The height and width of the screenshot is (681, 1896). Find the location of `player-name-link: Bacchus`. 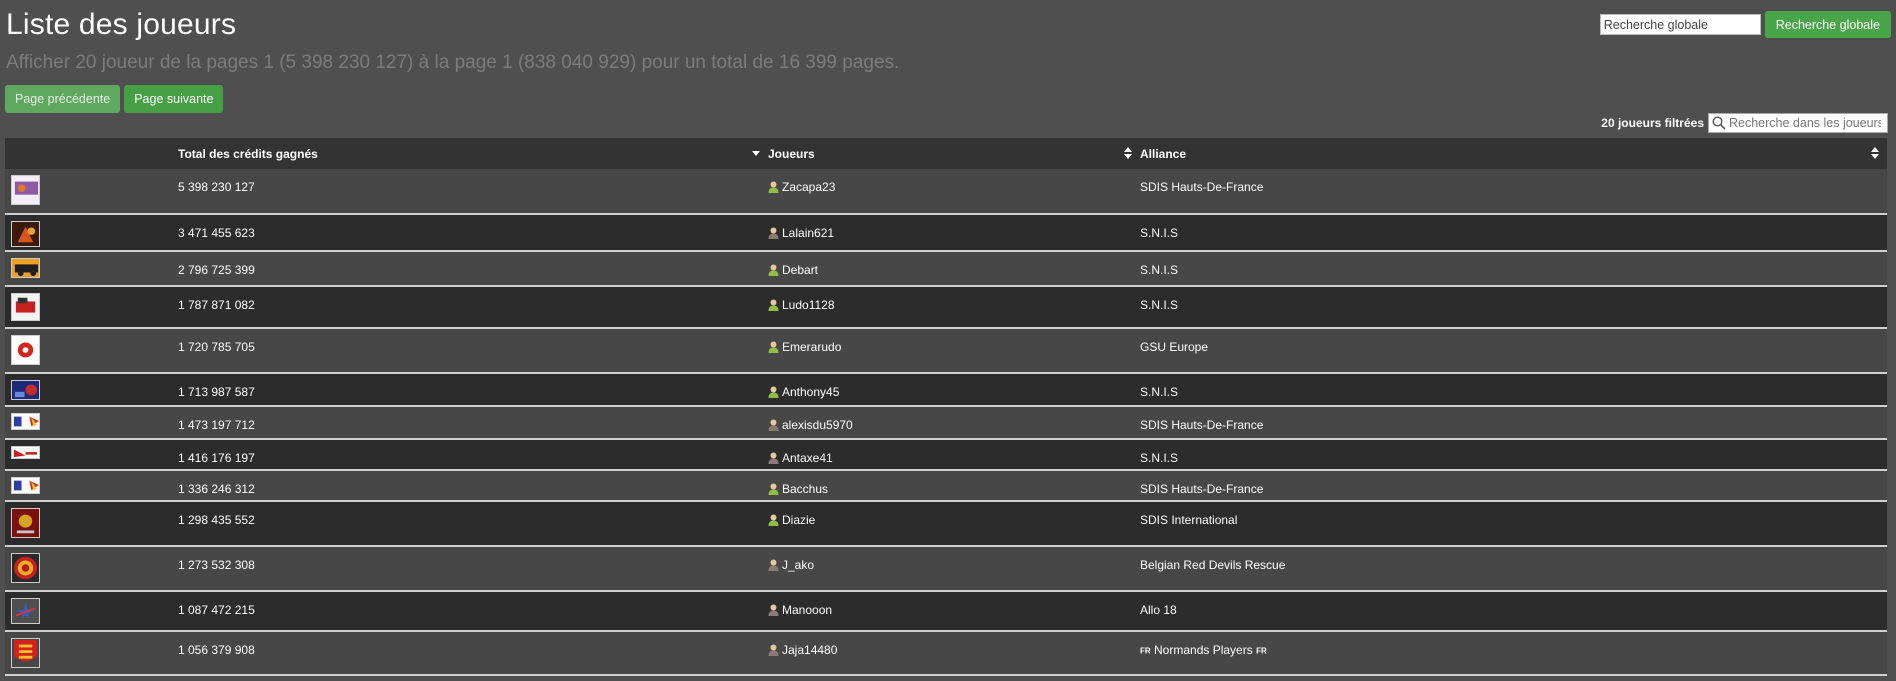

player-name-link: Bacchus is located at coordinates (805, 489).